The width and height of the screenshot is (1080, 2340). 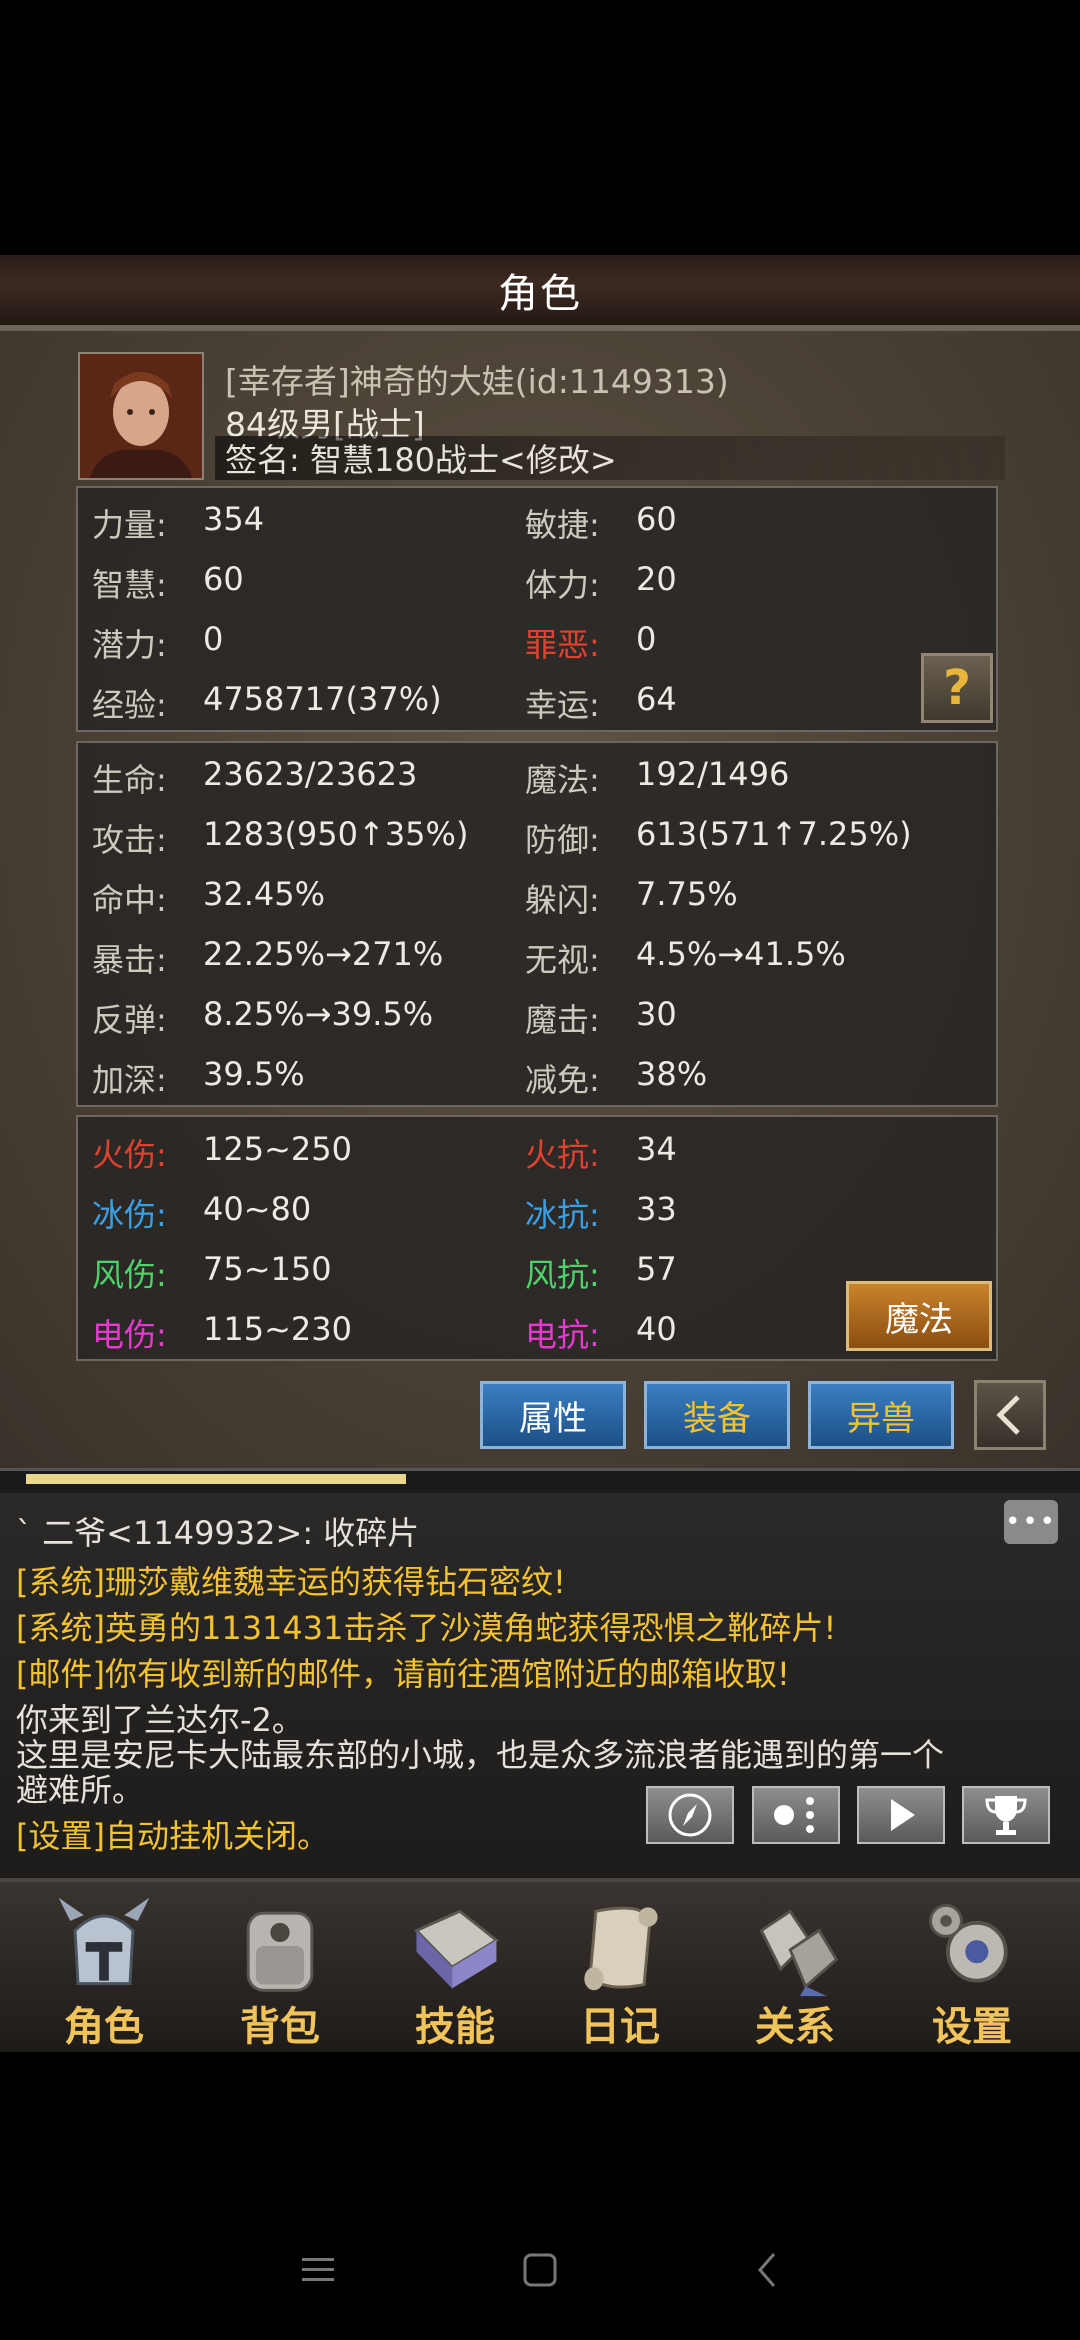 I want to click on experience-progress-bar, so click(x=540, y=1482).